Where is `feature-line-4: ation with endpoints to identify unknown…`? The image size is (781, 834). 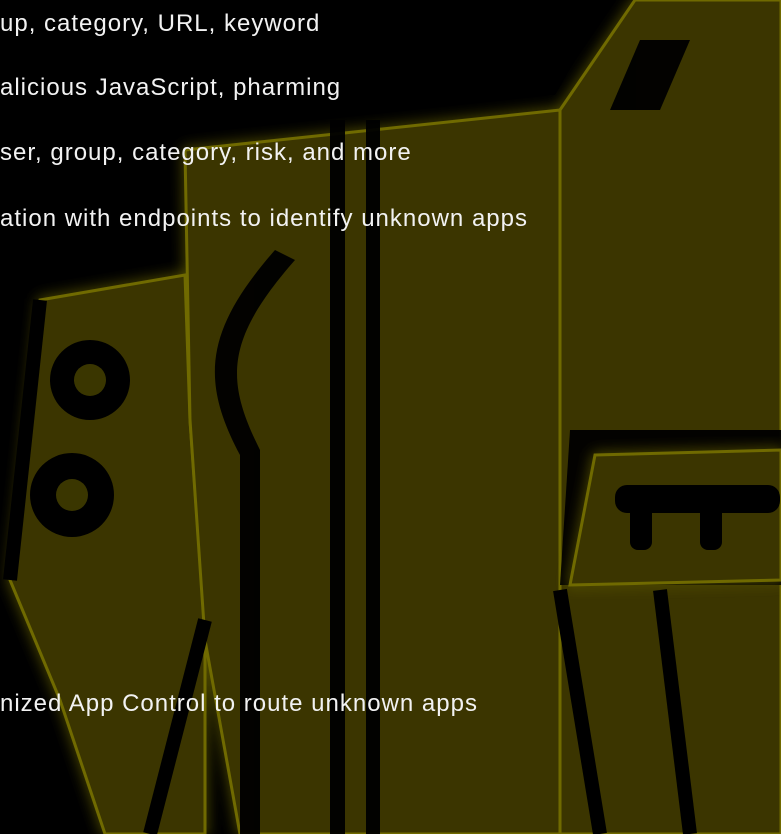
feature-line-4: ation with endpoints to identify unknown… is located at coordinates (264, 218).